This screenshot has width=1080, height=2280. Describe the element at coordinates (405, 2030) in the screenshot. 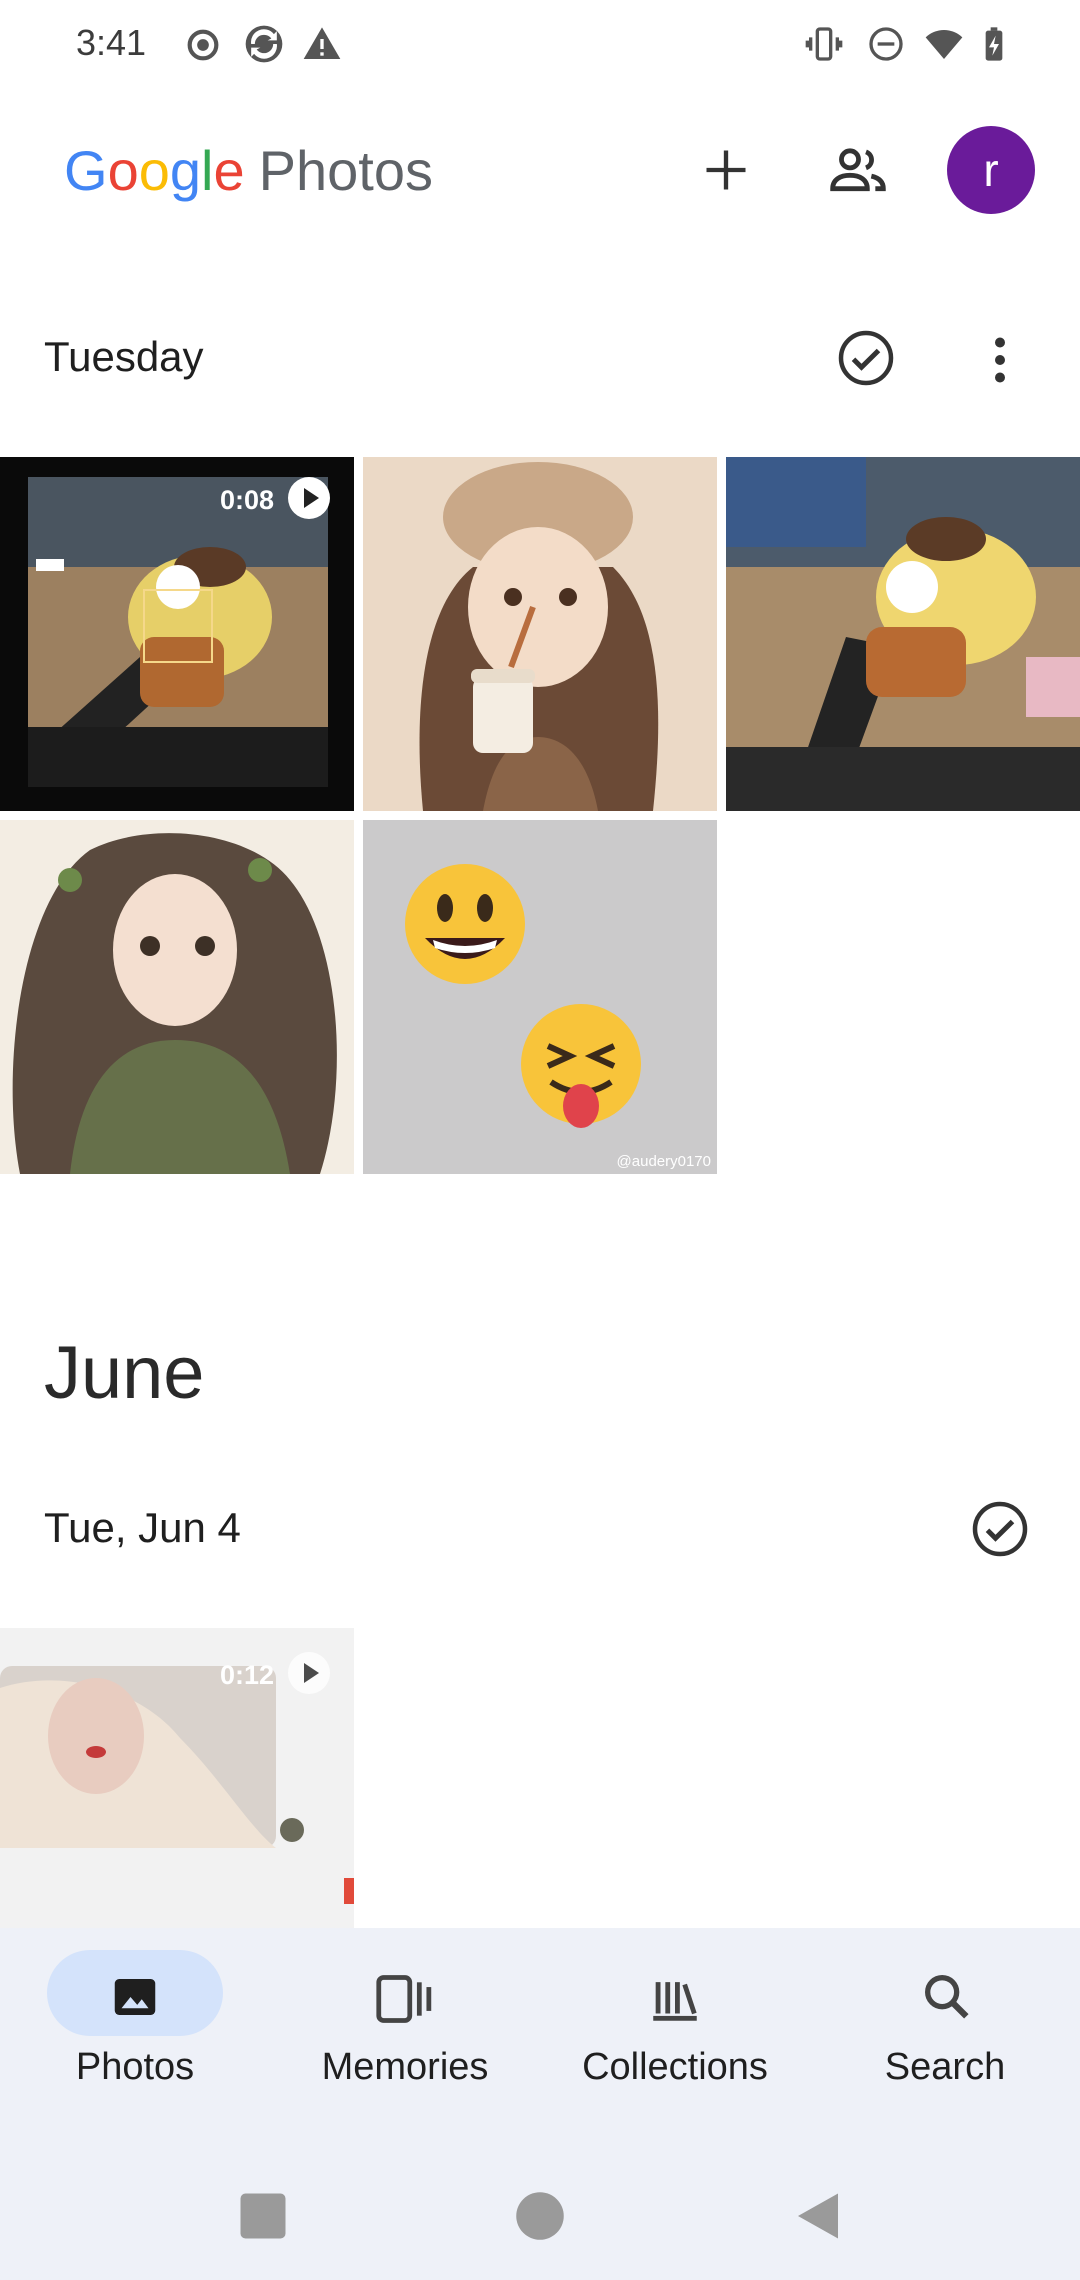

I see `tab-memories: Memories` at that location.